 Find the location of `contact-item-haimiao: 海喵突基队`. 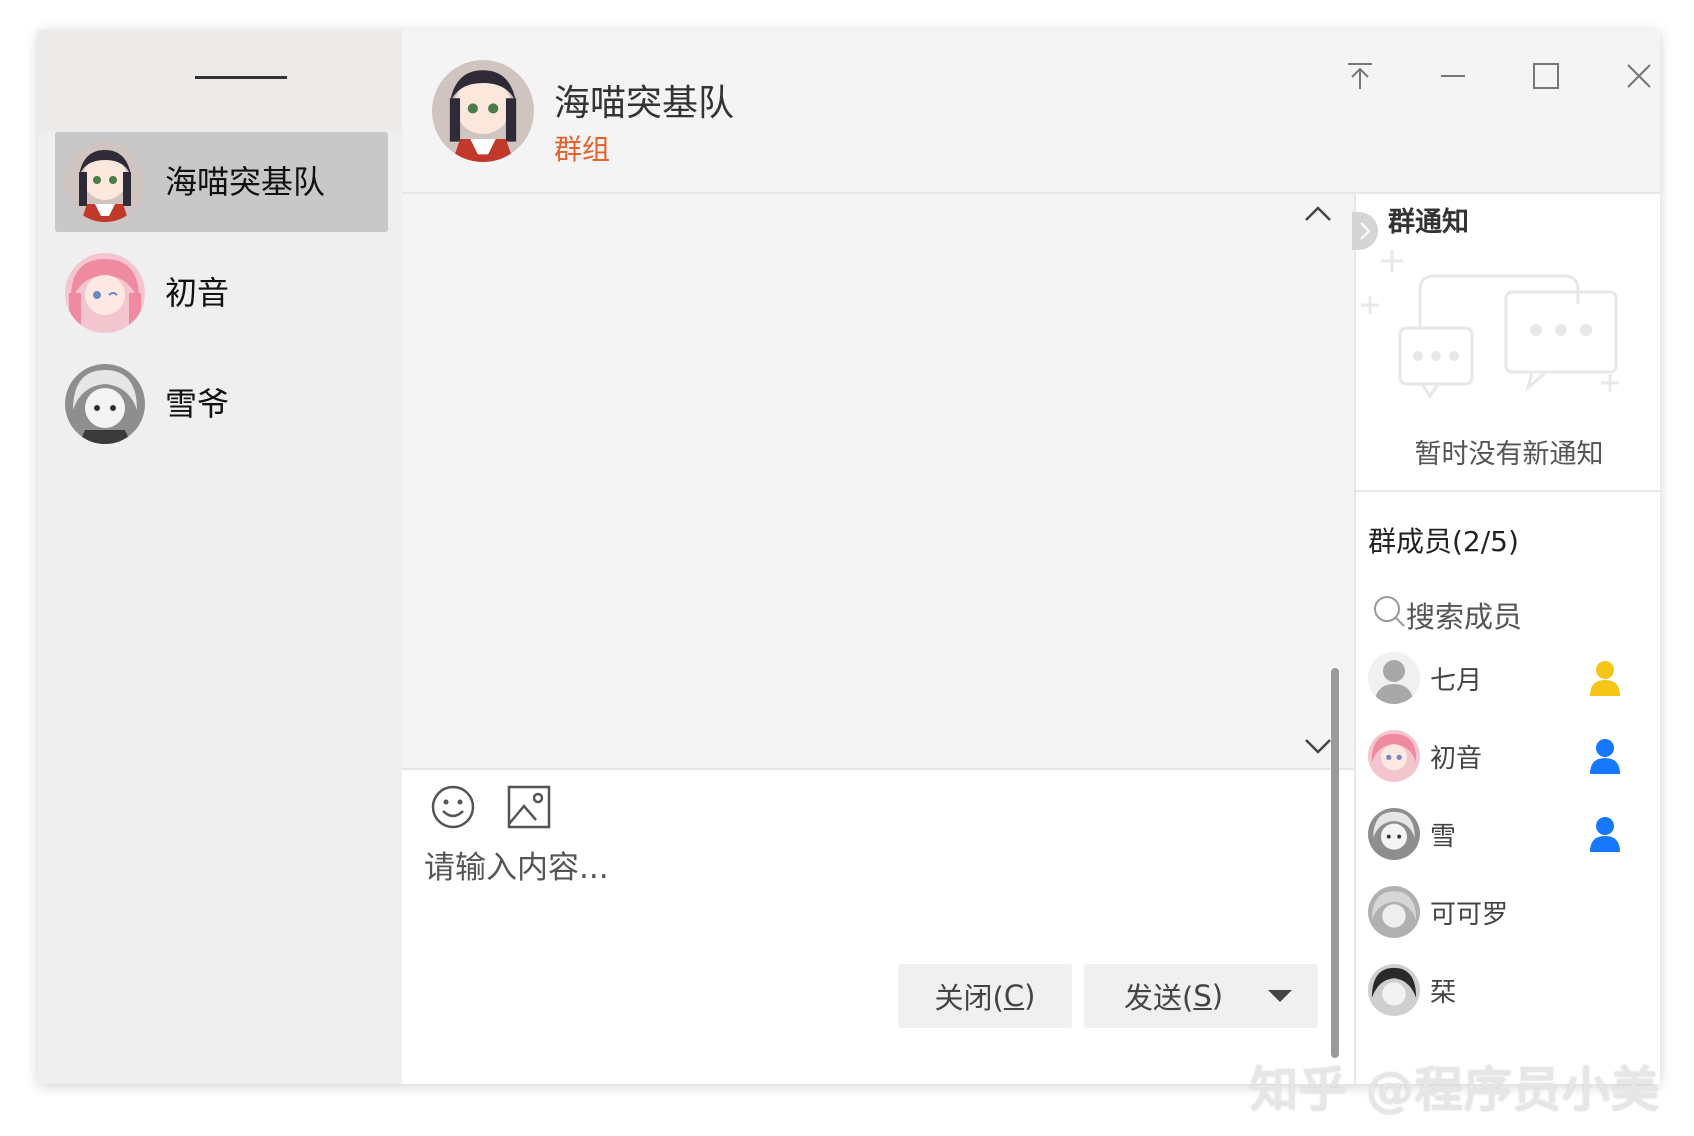

contact-item-haimiao: 海喵突基队 is located at coordinates (221, 182).